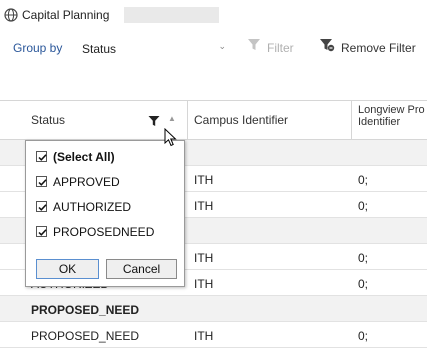 This screenshot has width=427, height=354. Describe the element at coordinates (48, 120) in the screenshot. I see `column-header-label: Status` at that location.